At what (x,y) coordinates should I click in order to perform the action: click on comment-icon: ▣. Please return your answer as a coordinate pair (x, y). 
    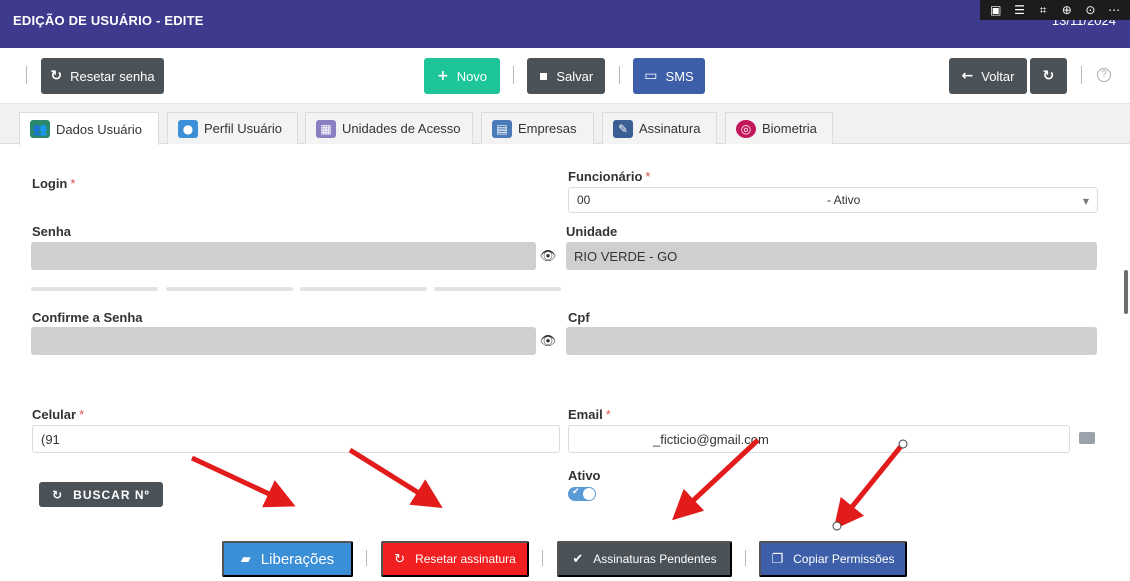
    Looking at the image, I should click on (996, 10).